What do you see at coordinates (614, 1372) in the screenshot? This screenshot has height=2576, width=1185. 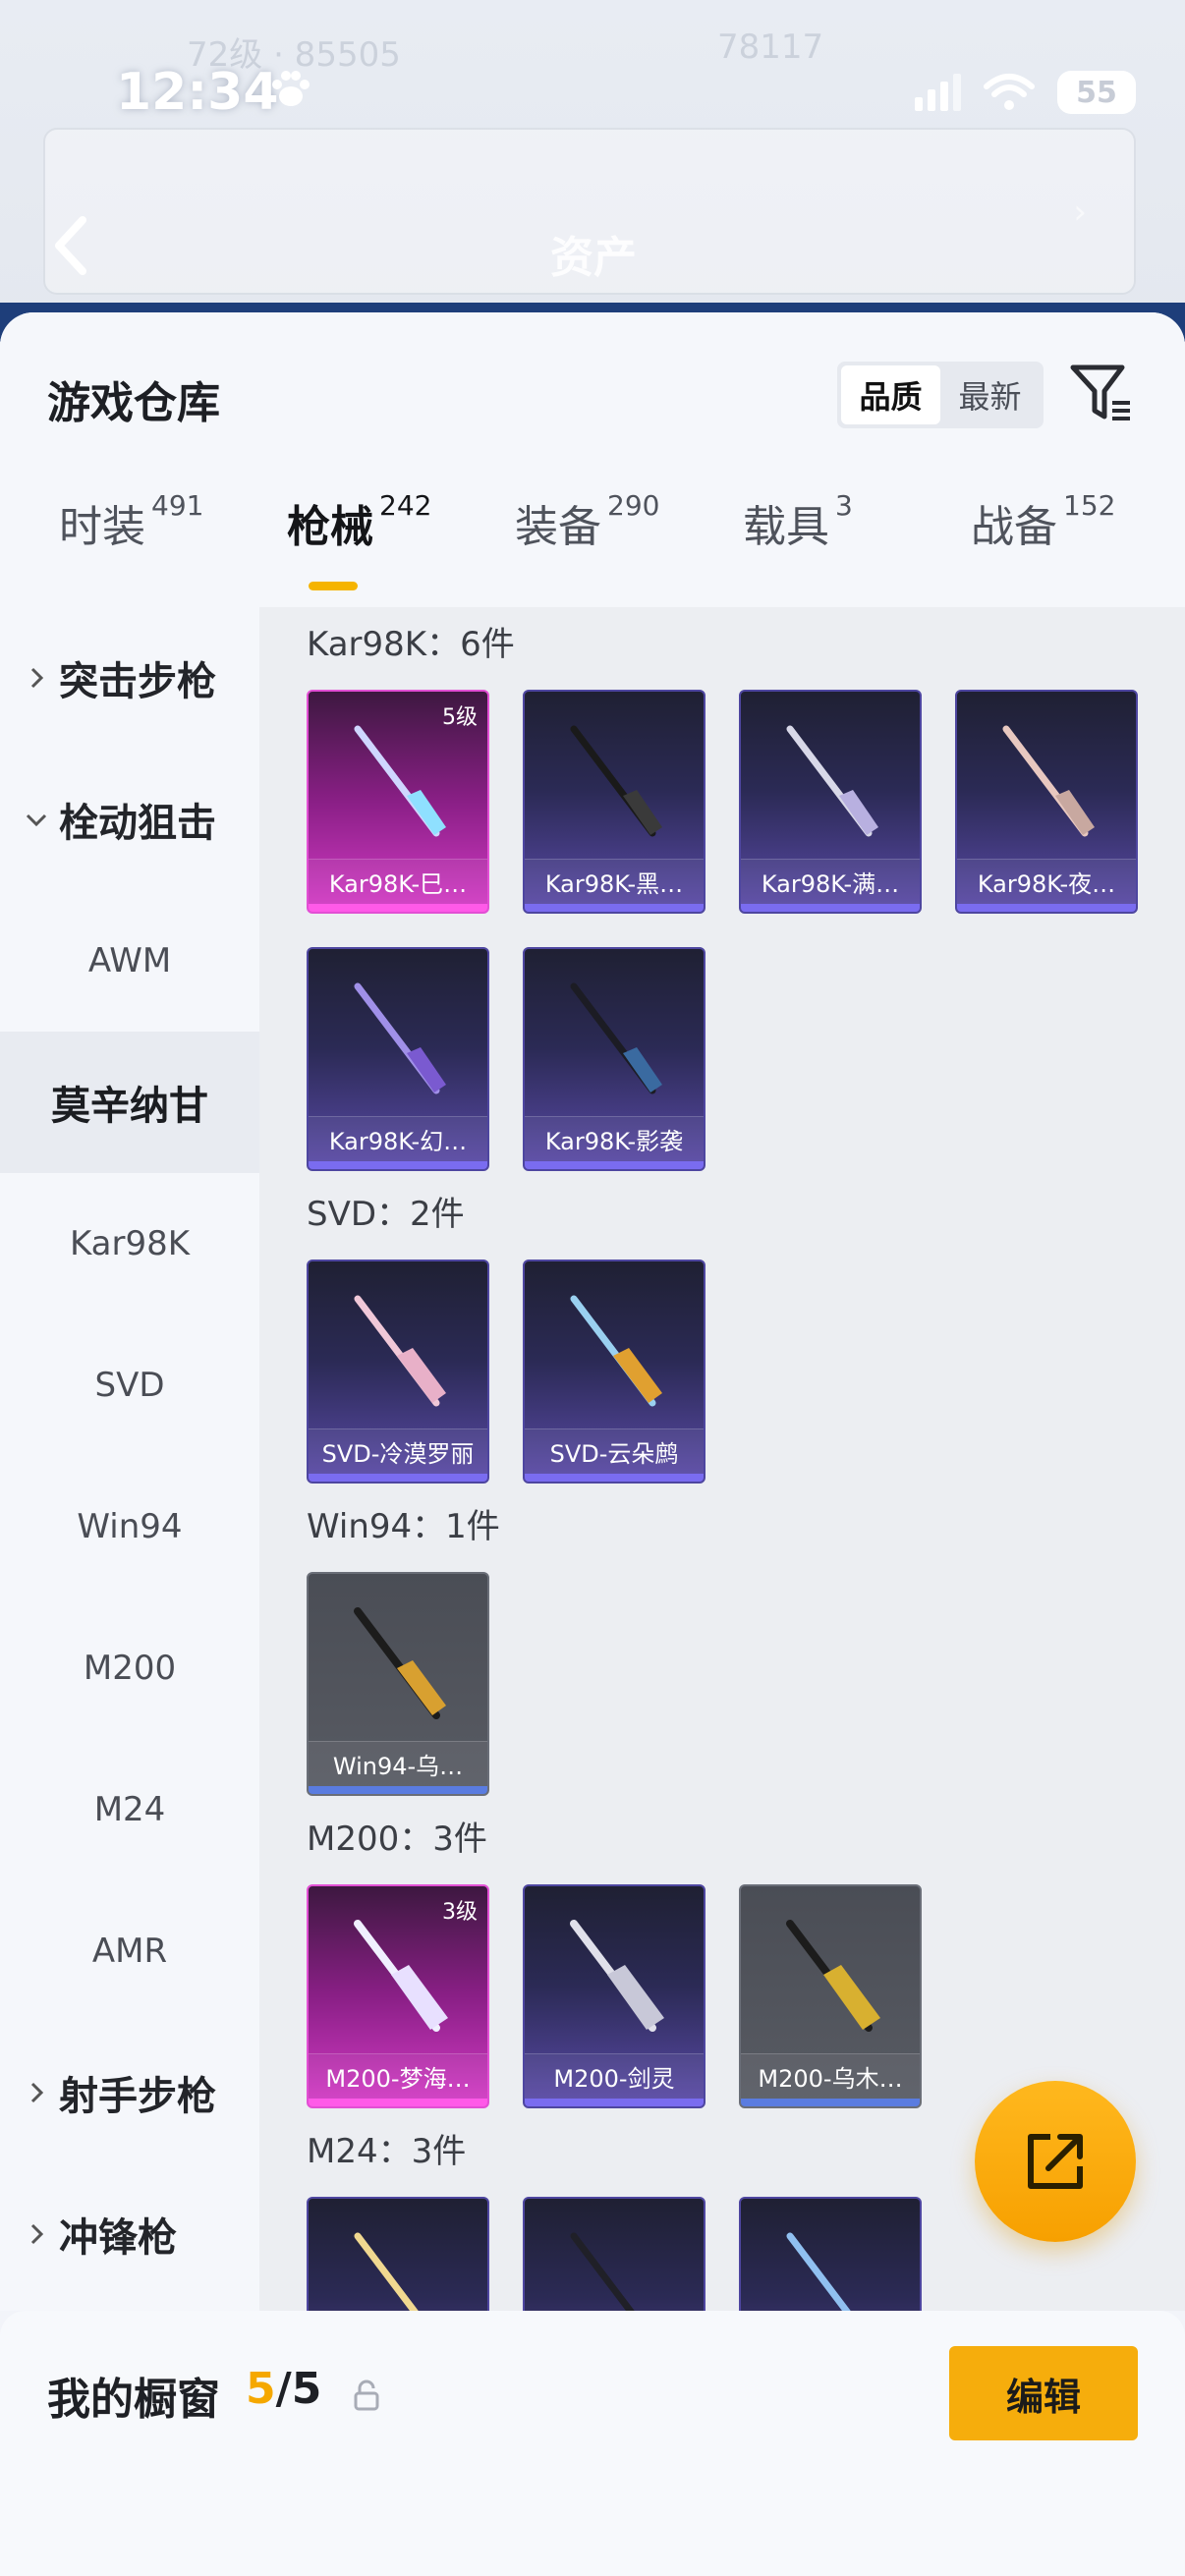 I see `weapon-card: SVD-云朵鹧` at bounding box center [614, 1372].